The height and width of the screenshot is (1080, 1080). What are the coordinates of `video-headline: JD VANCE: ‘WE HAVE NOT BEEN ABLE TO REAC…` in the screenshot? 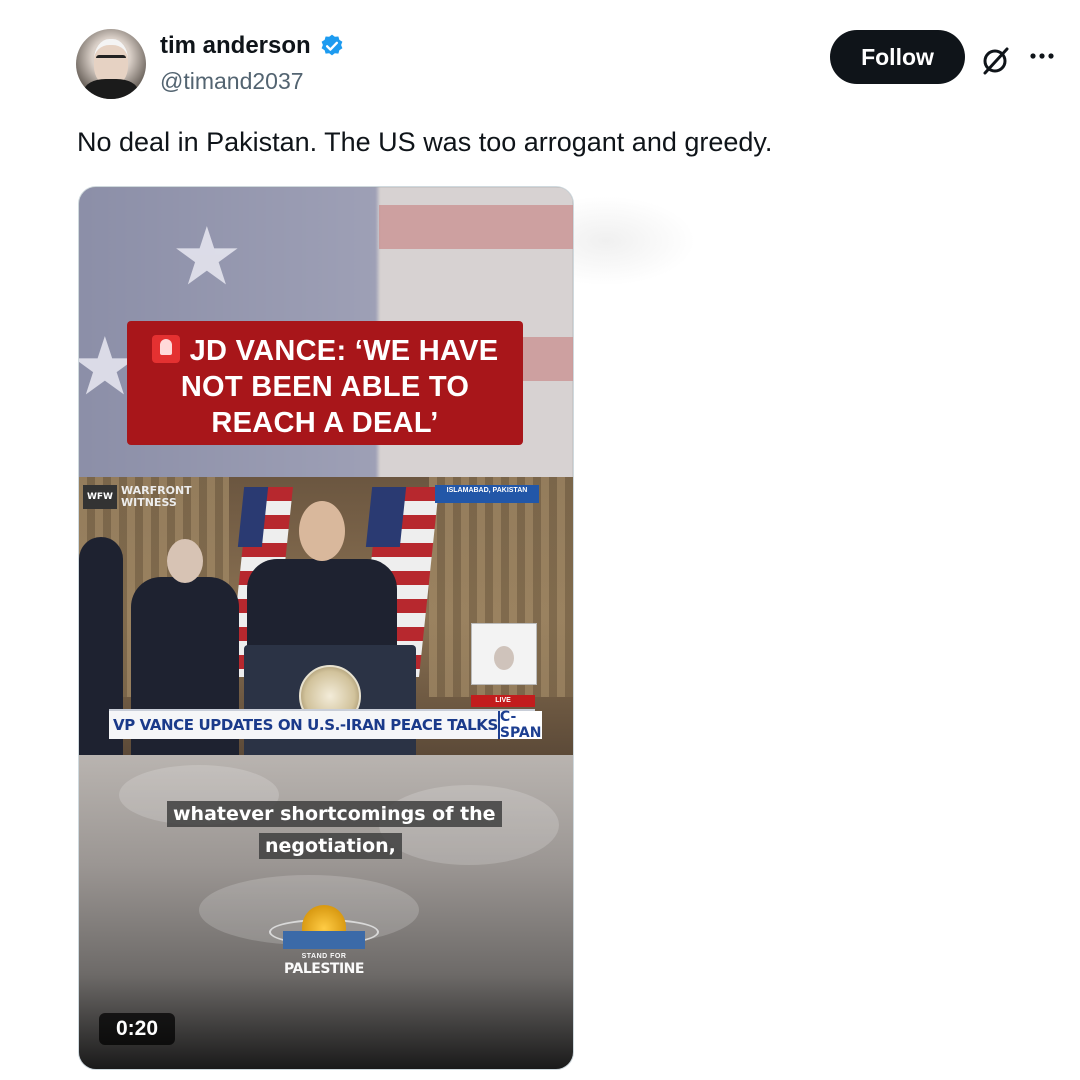 It's located at (325, 383).